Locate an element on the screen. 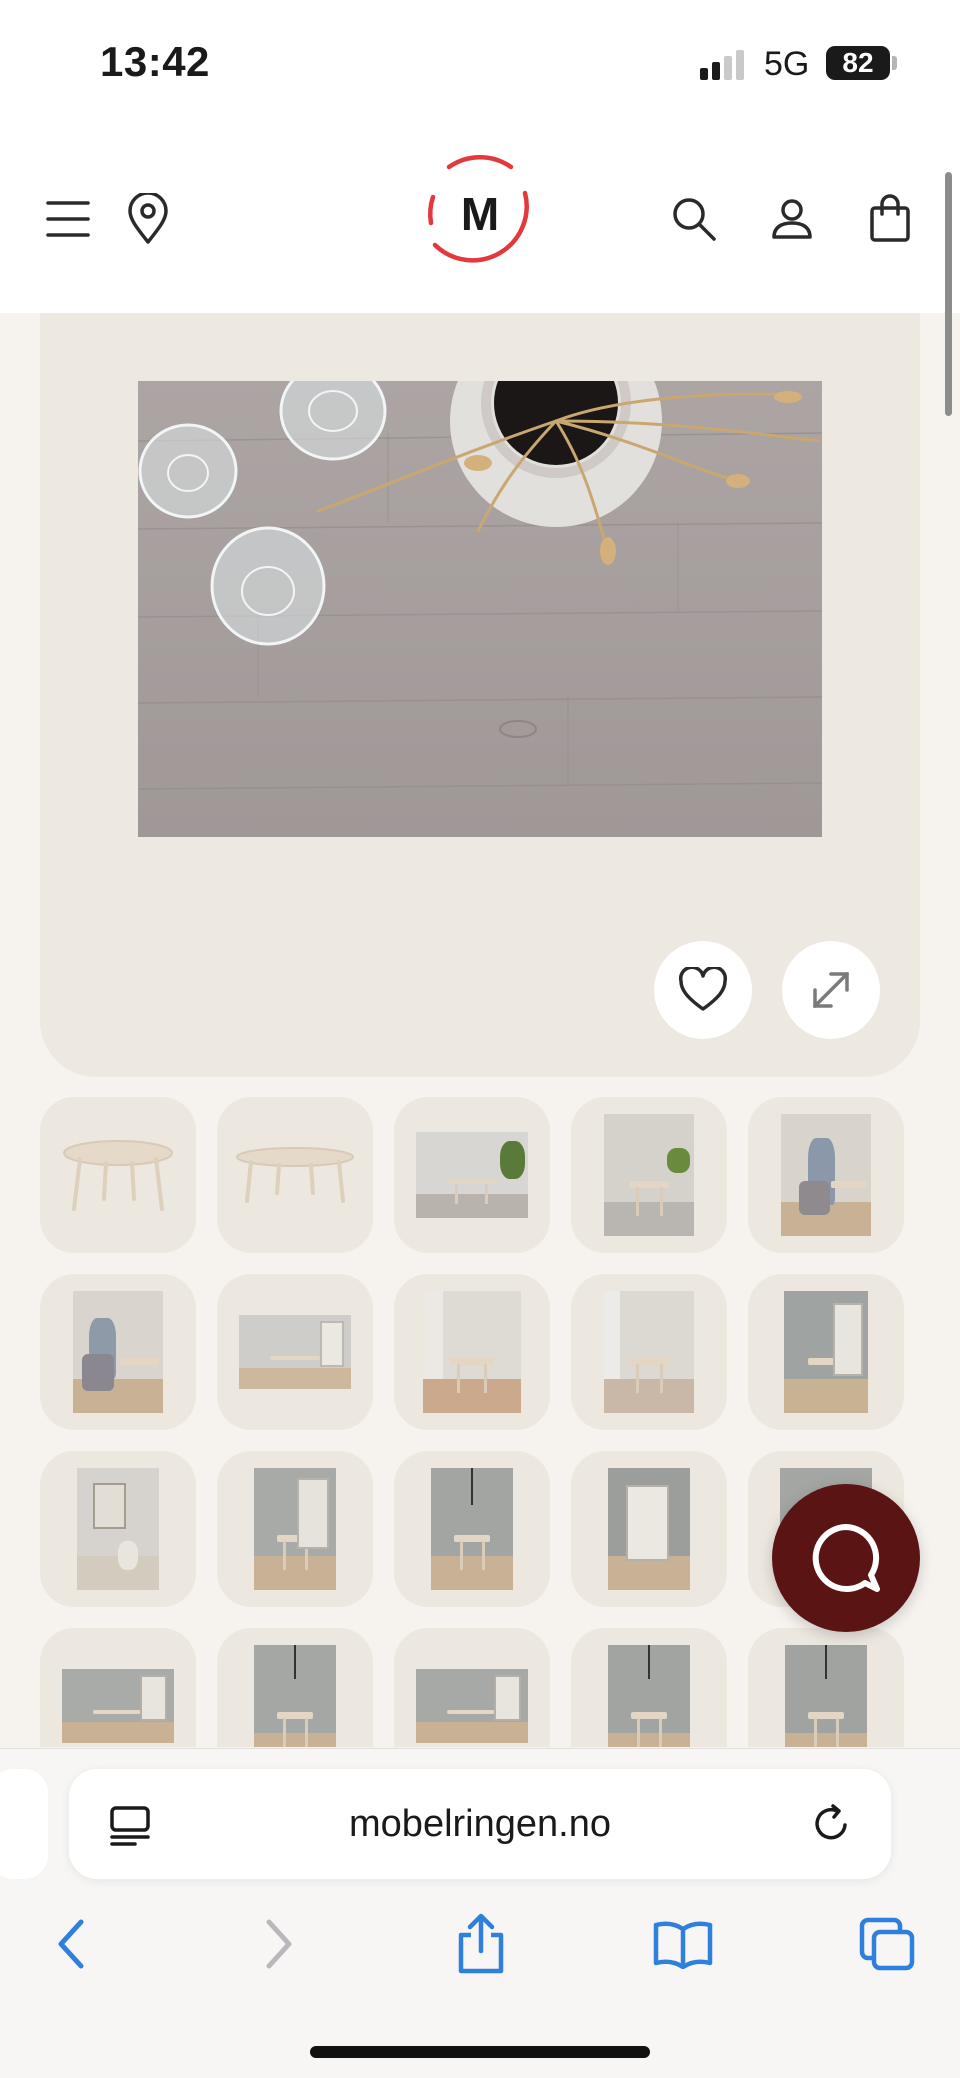  bookmarks-icon is located at coordinates (683, 1944).